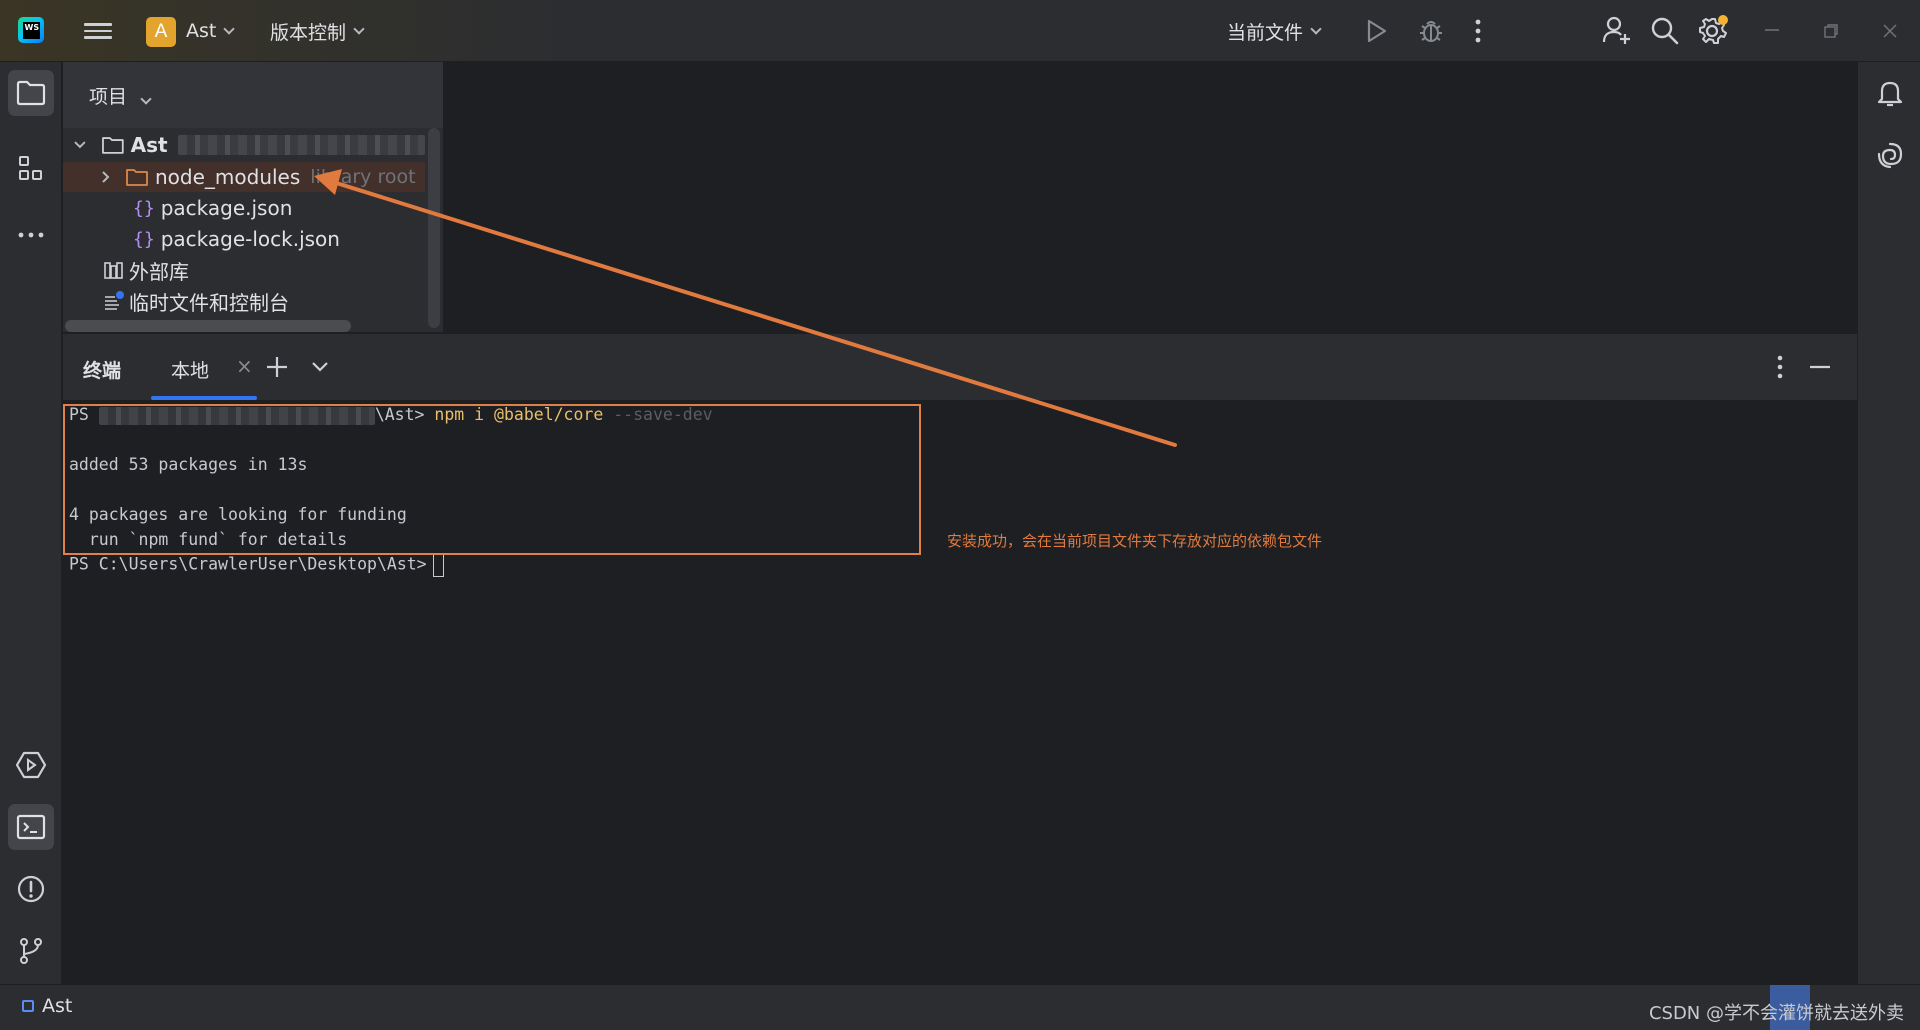 This screenshot has width=1920, height=1030. I want to click on tab-local: 本地 ×, so click(204, 367).